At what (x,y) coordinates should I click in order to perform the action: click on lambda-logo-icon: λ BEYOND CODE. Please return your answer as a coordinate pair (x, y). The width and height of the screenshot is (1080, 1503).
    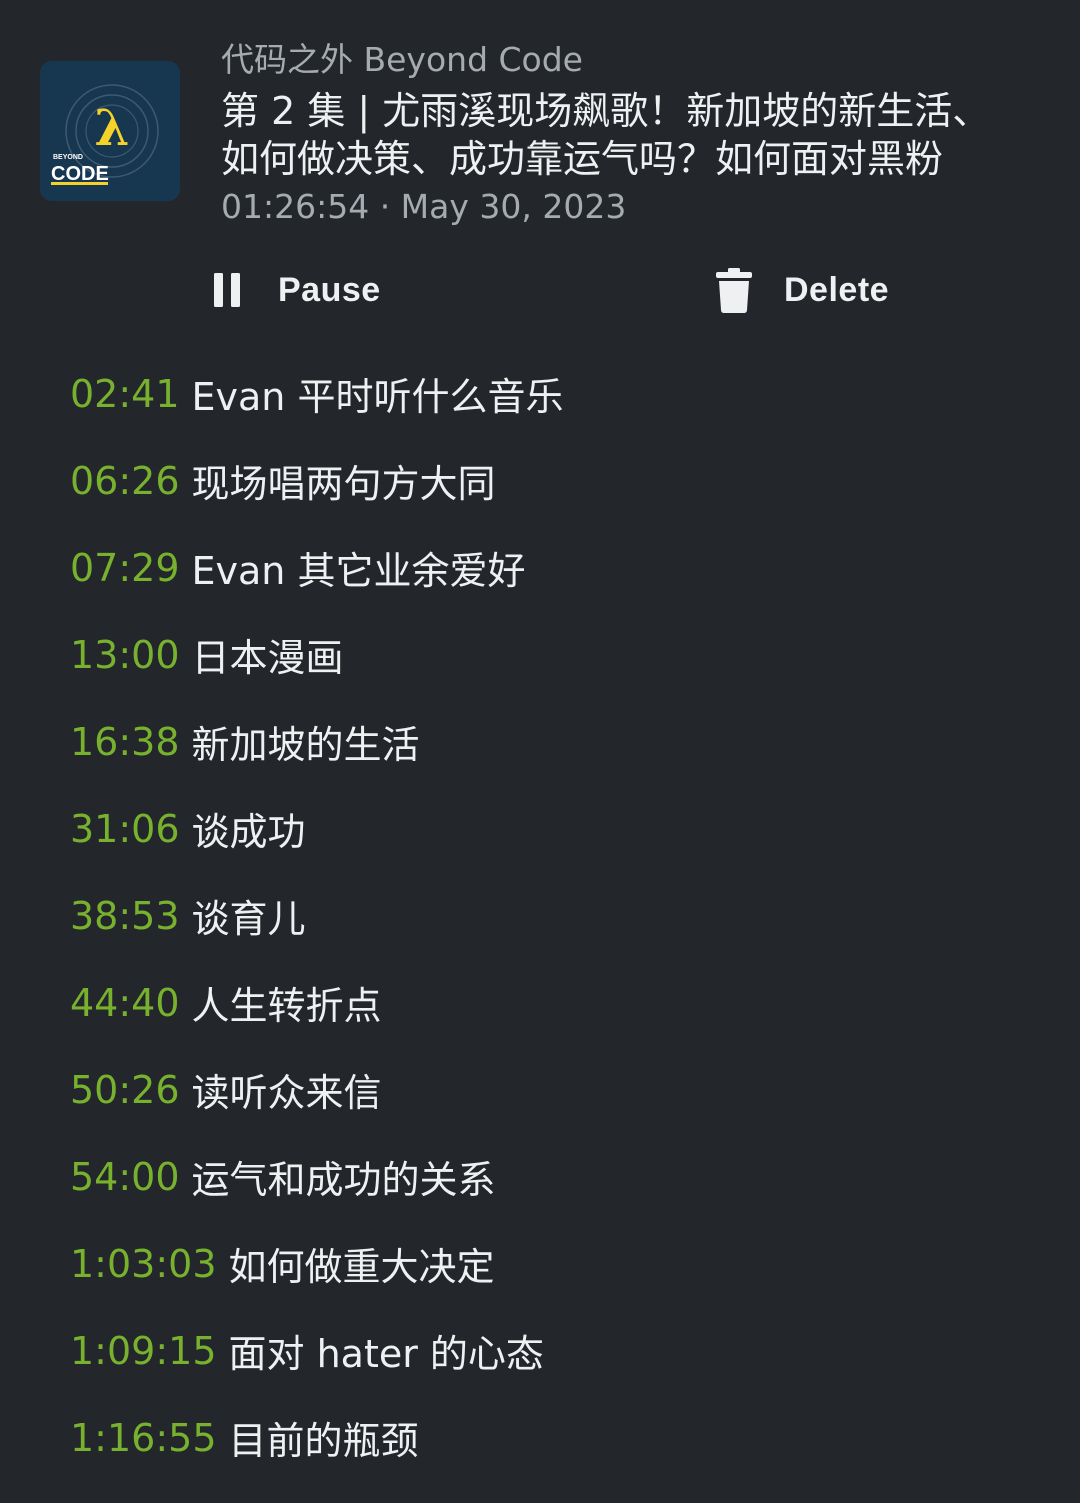
    Looking at the image, I should click on (110, 131).